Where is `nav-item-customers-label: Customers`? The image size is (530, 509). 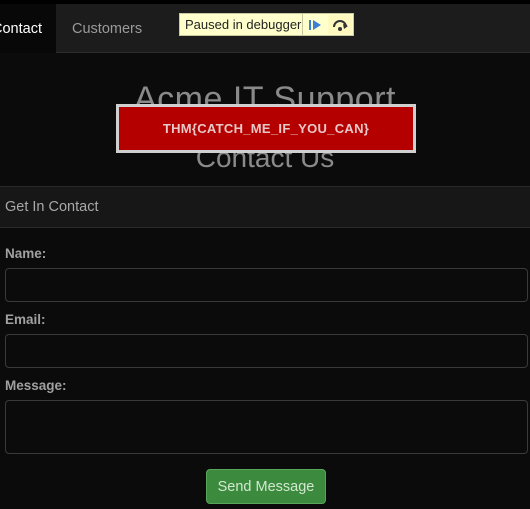 nav-item-customers-label: Customers is located at coordinates (107, 28).